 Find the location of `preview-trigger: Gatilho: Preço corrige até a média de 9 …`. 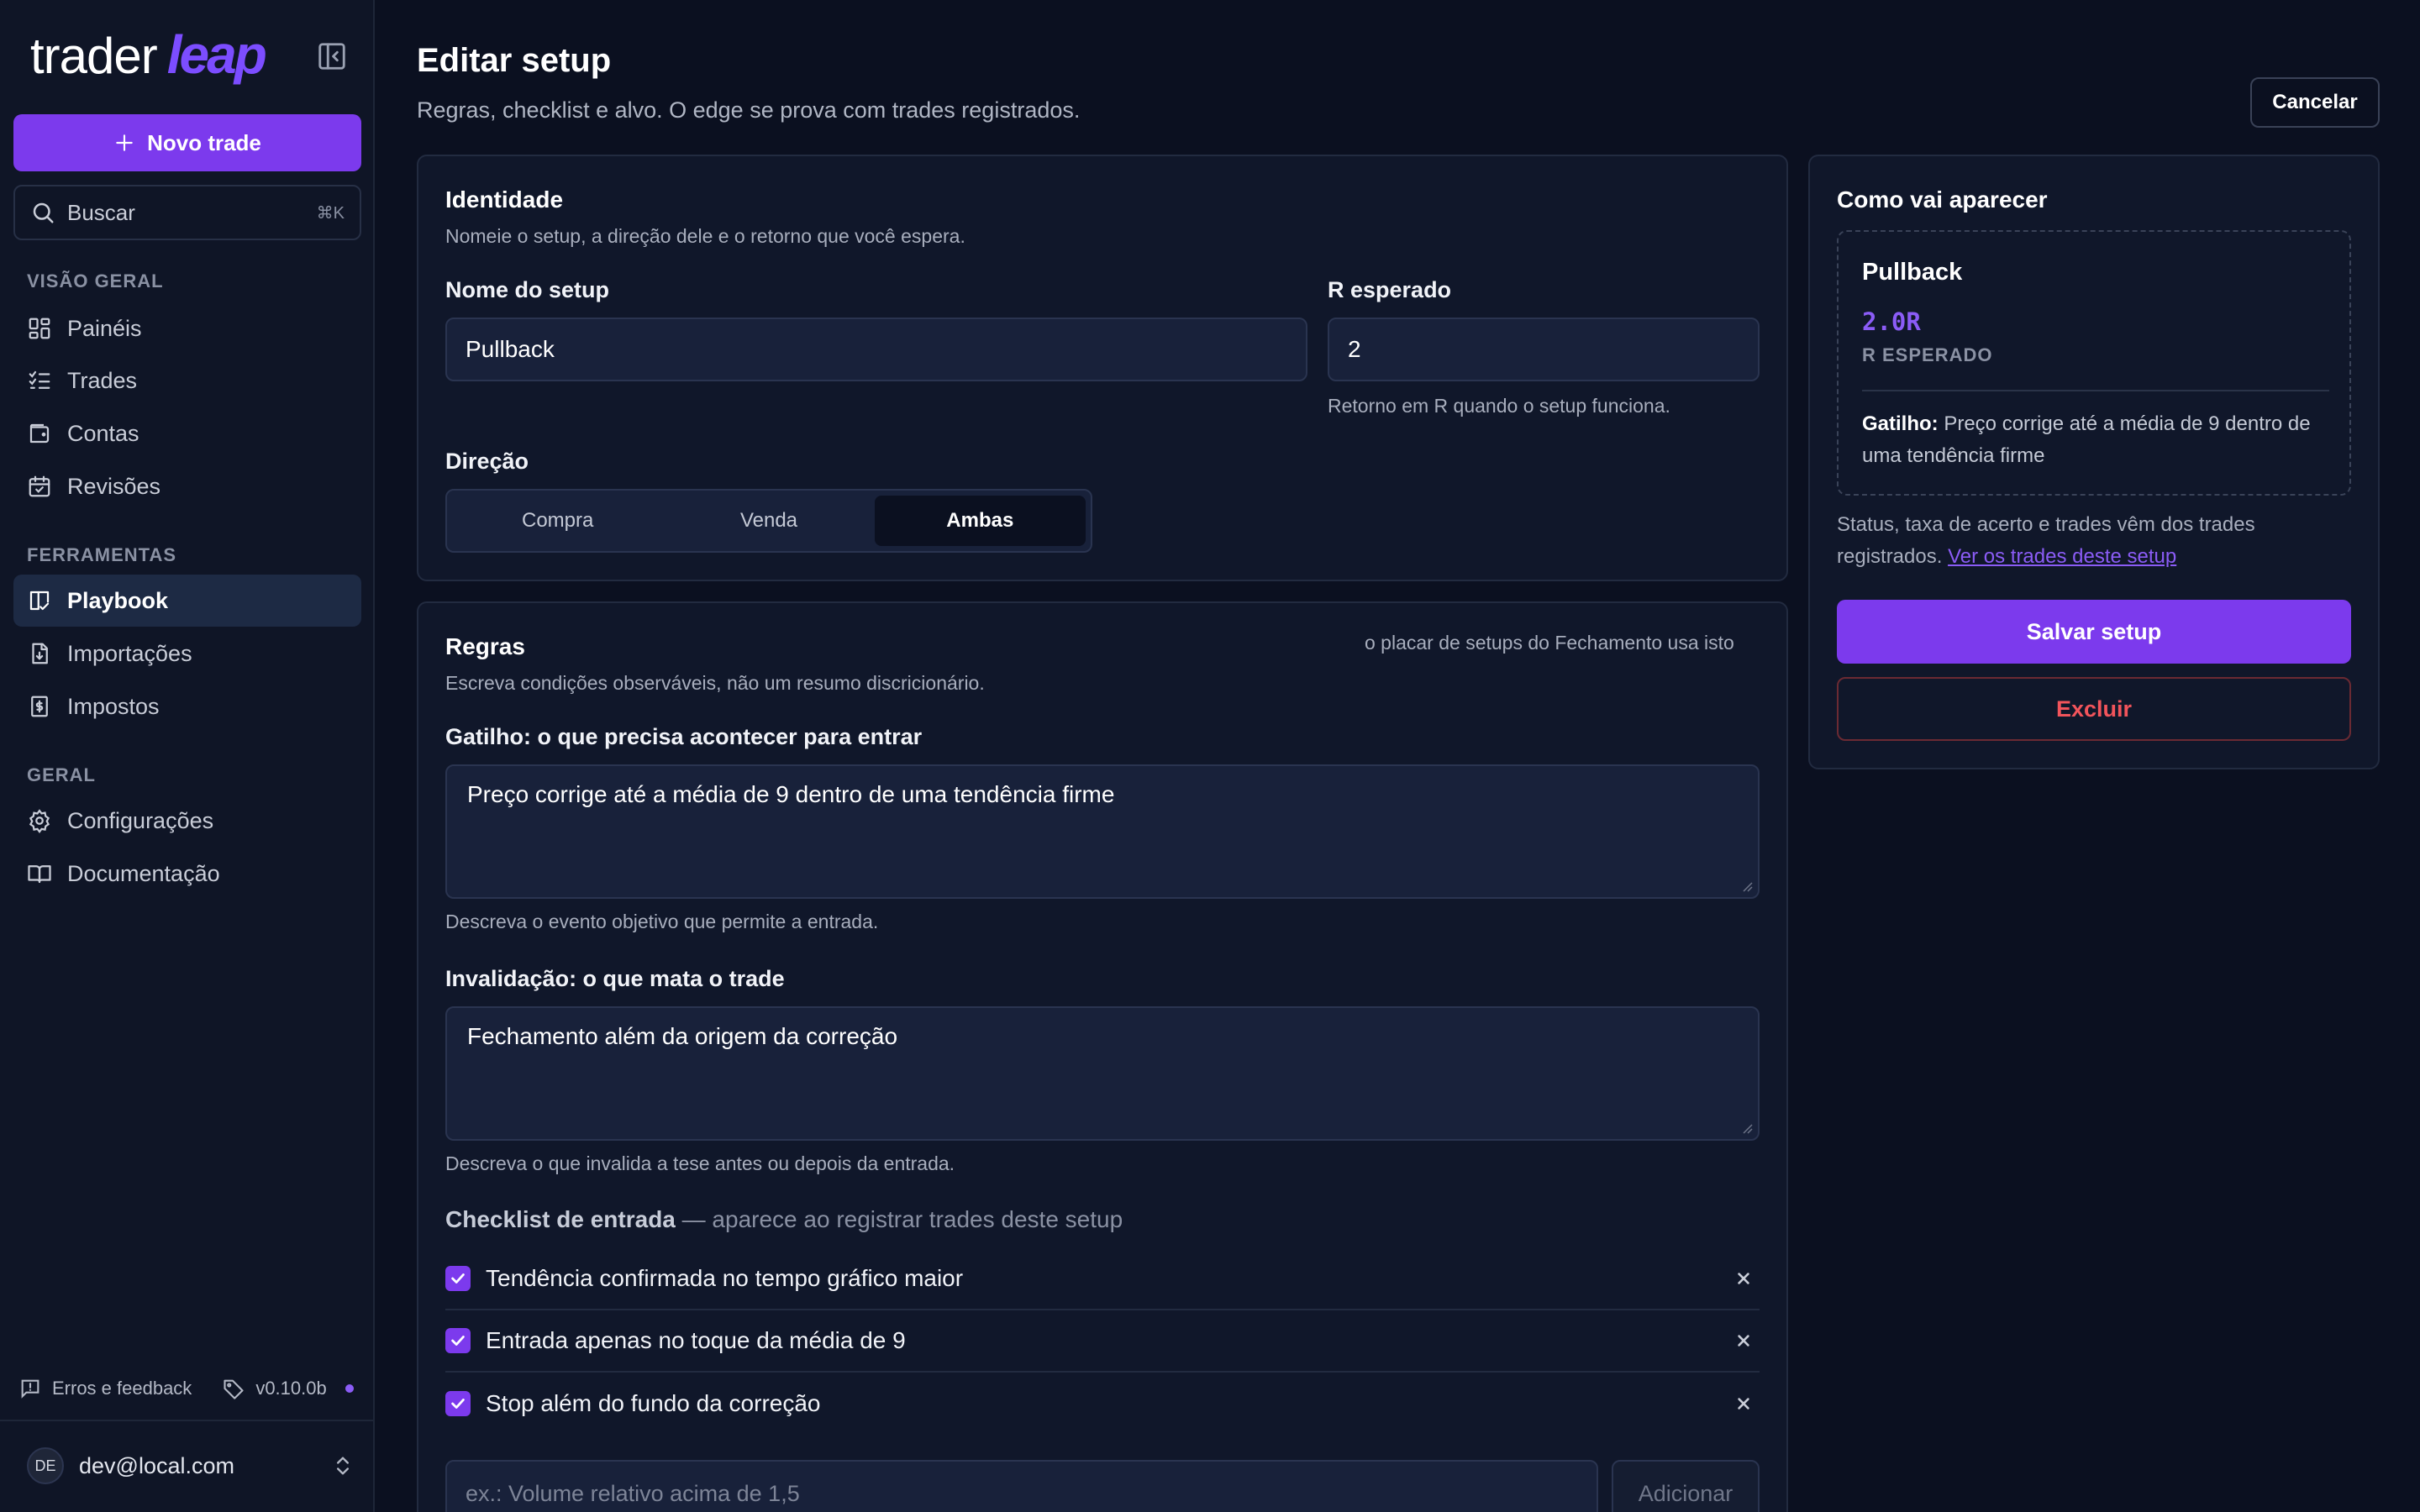

preview-trigger: Gatilho: Preço corrige até a média de 9 … is located at coordinates (2097, 440).